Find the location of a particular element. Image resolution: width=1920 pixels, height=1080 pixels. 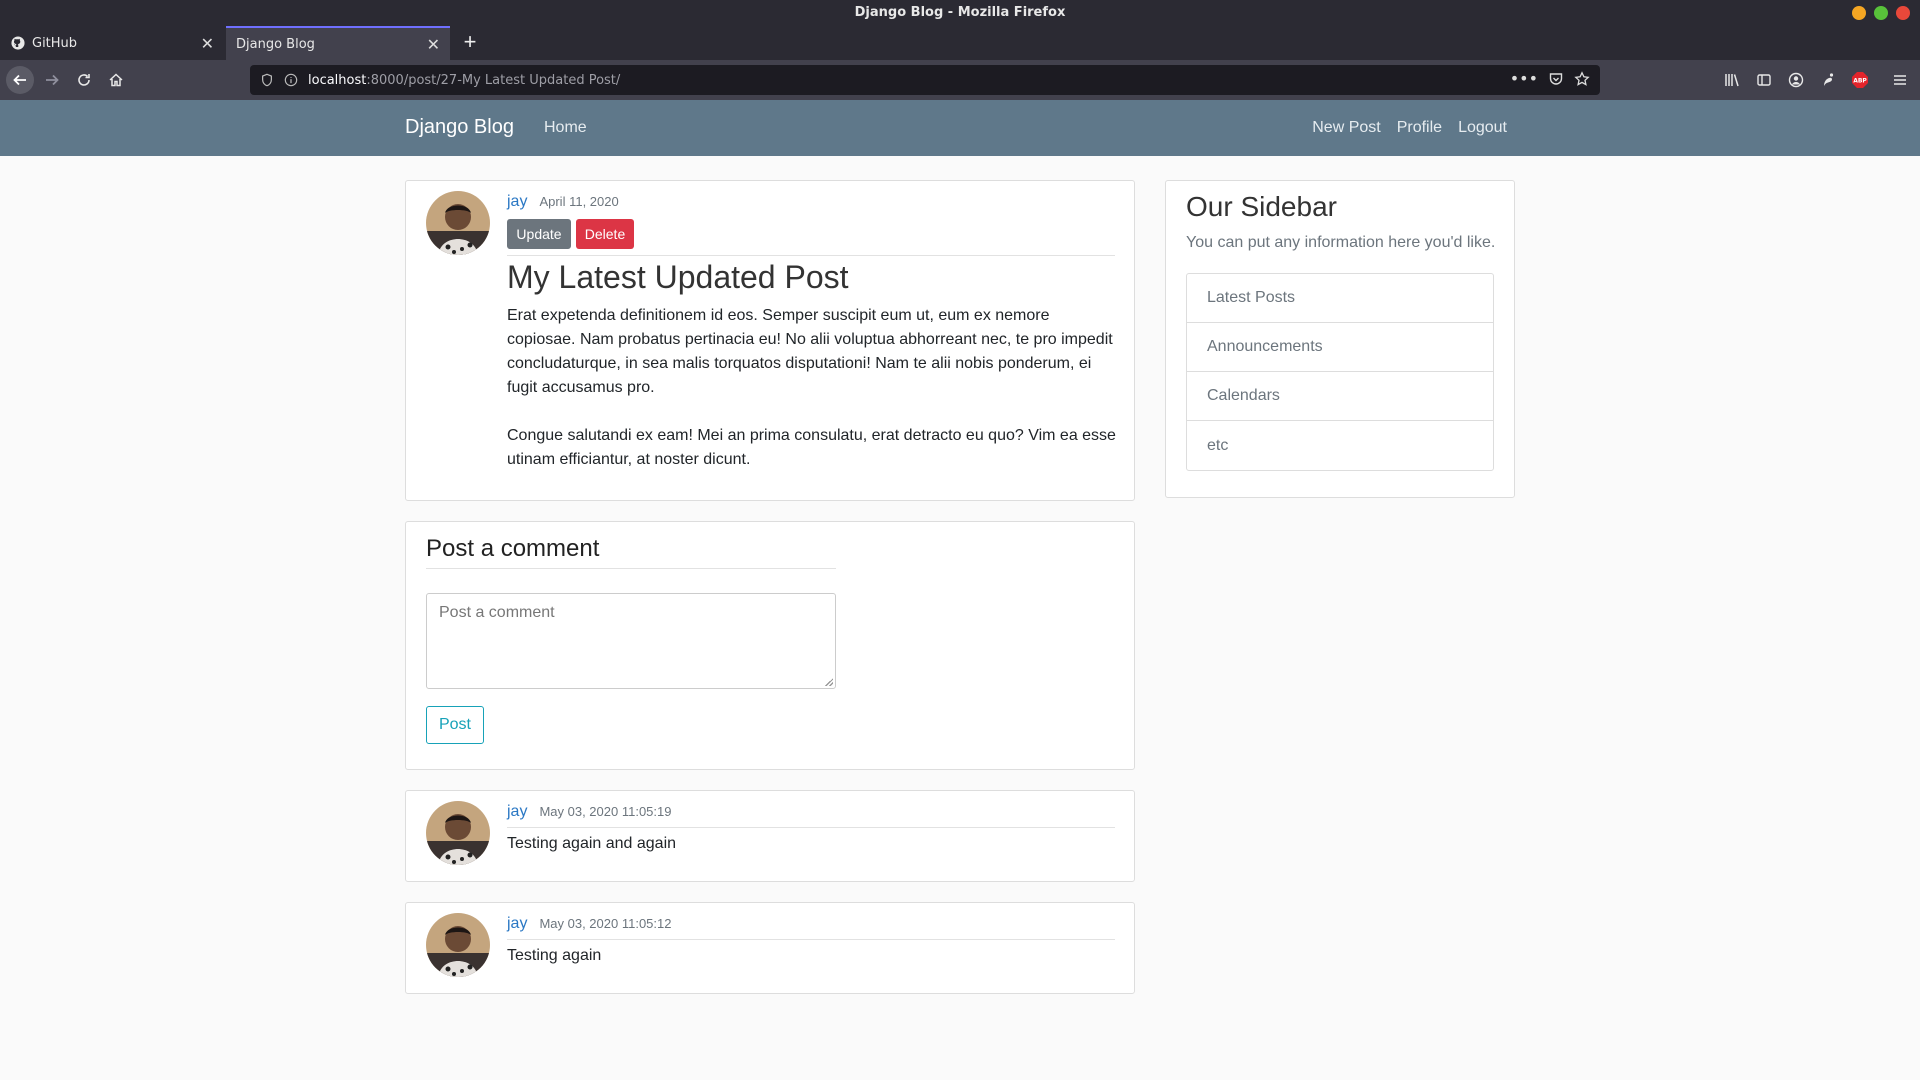

window-controls is located at coordinates (1881, 13).